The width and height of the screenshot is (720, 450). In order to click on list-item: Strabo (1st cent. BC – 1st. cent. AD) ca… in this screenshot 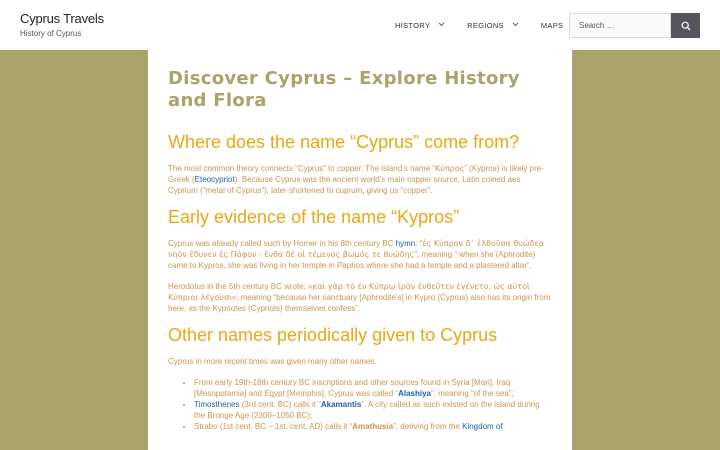, I will do `click(373, 426)`.